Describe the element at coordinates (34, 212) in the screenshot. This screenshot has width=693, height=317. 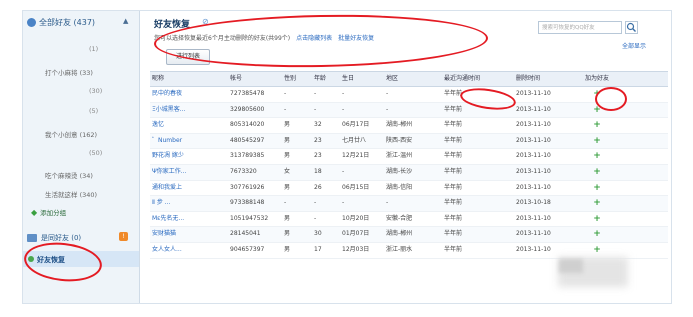
I see `plus-icon: ◆` at that location.